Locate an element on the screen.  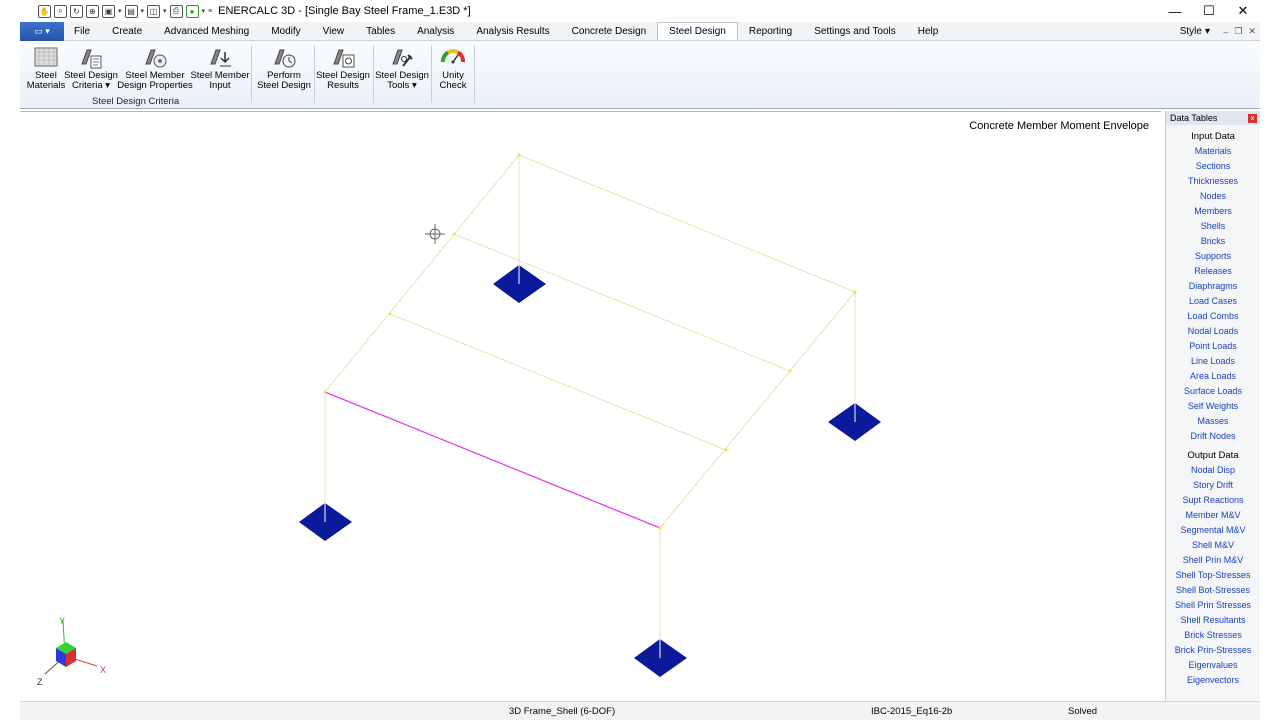
steel-member-design-properties-button: Steel Member Design Properties is located at coordinates (155, 67).